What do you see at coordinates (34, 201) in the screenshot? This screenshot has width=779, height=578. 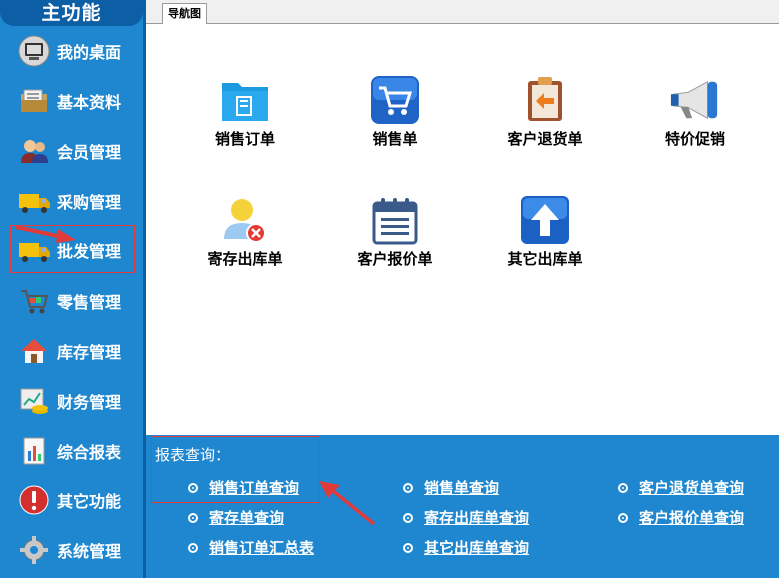 I see `truck-icon` at bounding box center [34, 201].